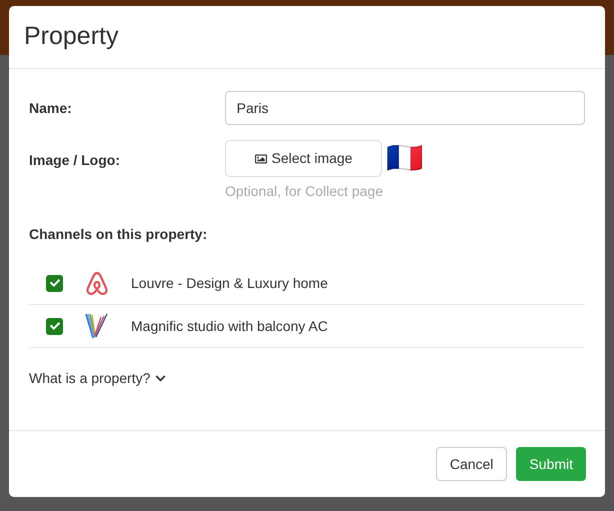 The height and width of the screenshot is (511, 614). I want to click on section-heading: Channels on this property:, so click(118, 234).